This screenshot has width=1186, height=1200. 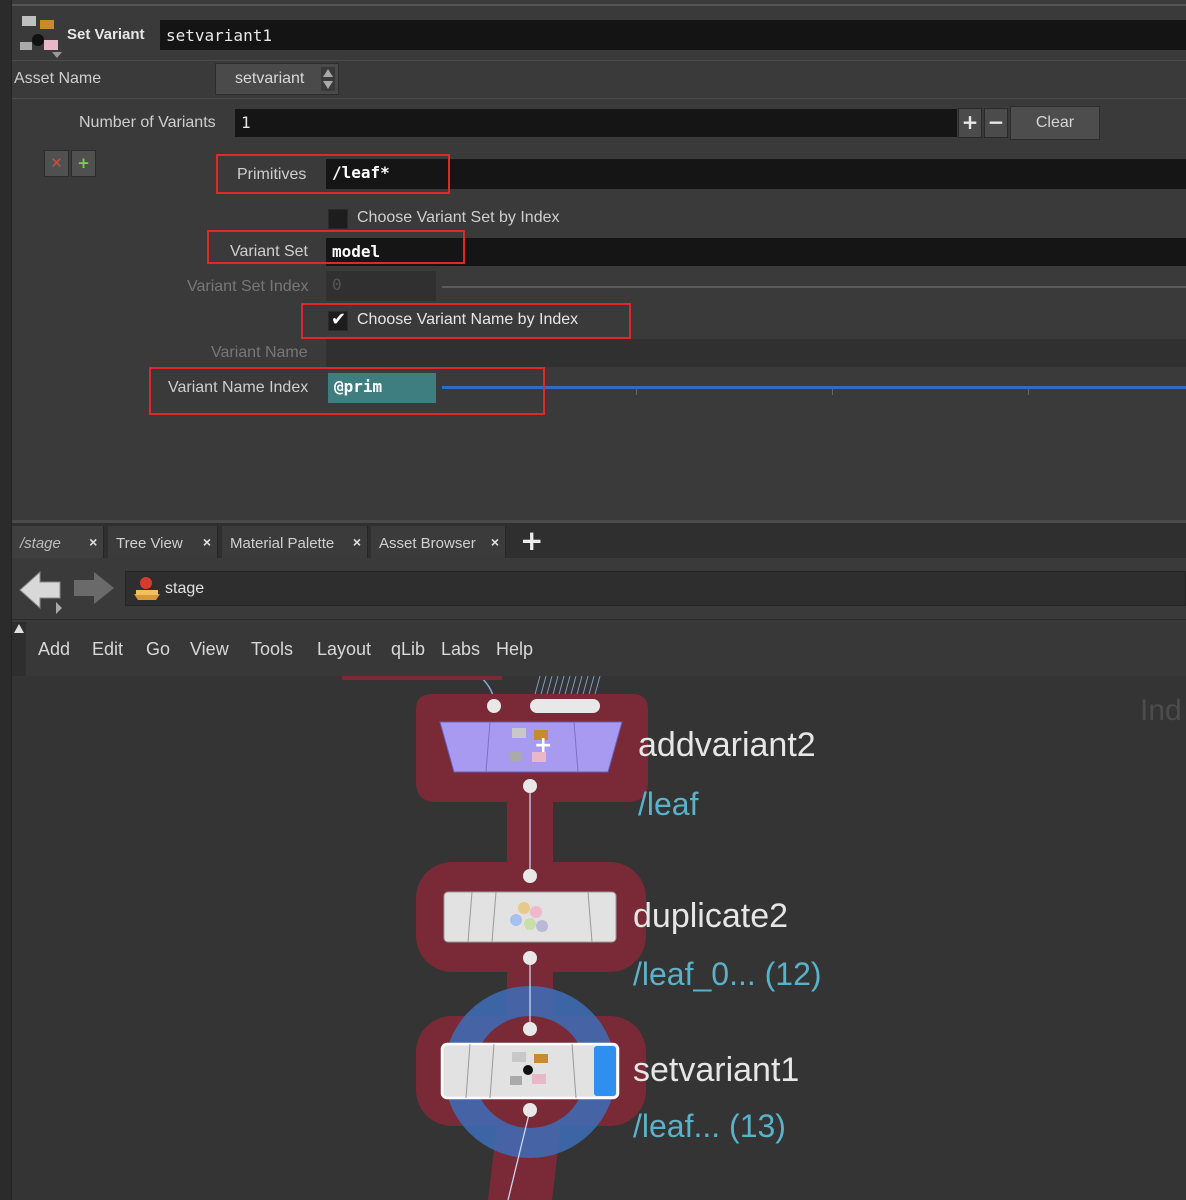 I want to click on insert-instance-button: +, so click(x=83, y=163).